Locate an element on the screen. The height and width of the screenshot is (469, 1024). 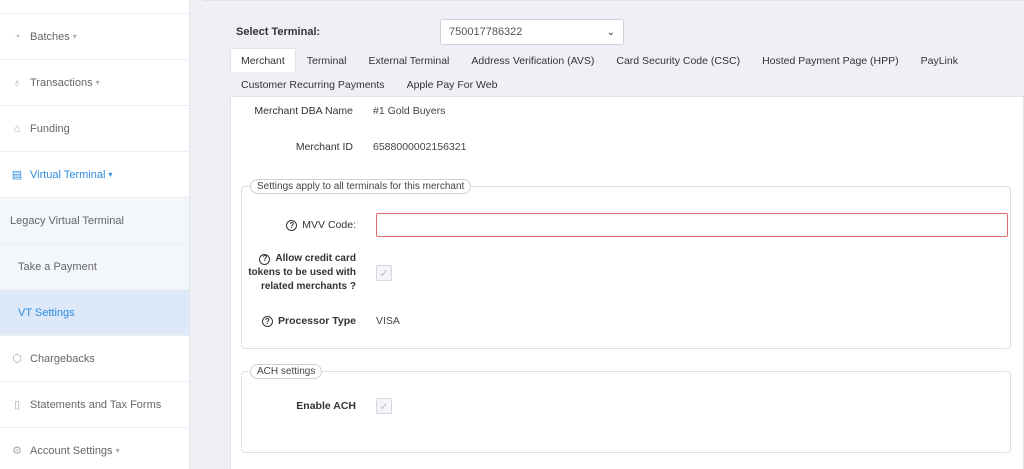
document-icon: ▯ is located at coordinates (17, 405).